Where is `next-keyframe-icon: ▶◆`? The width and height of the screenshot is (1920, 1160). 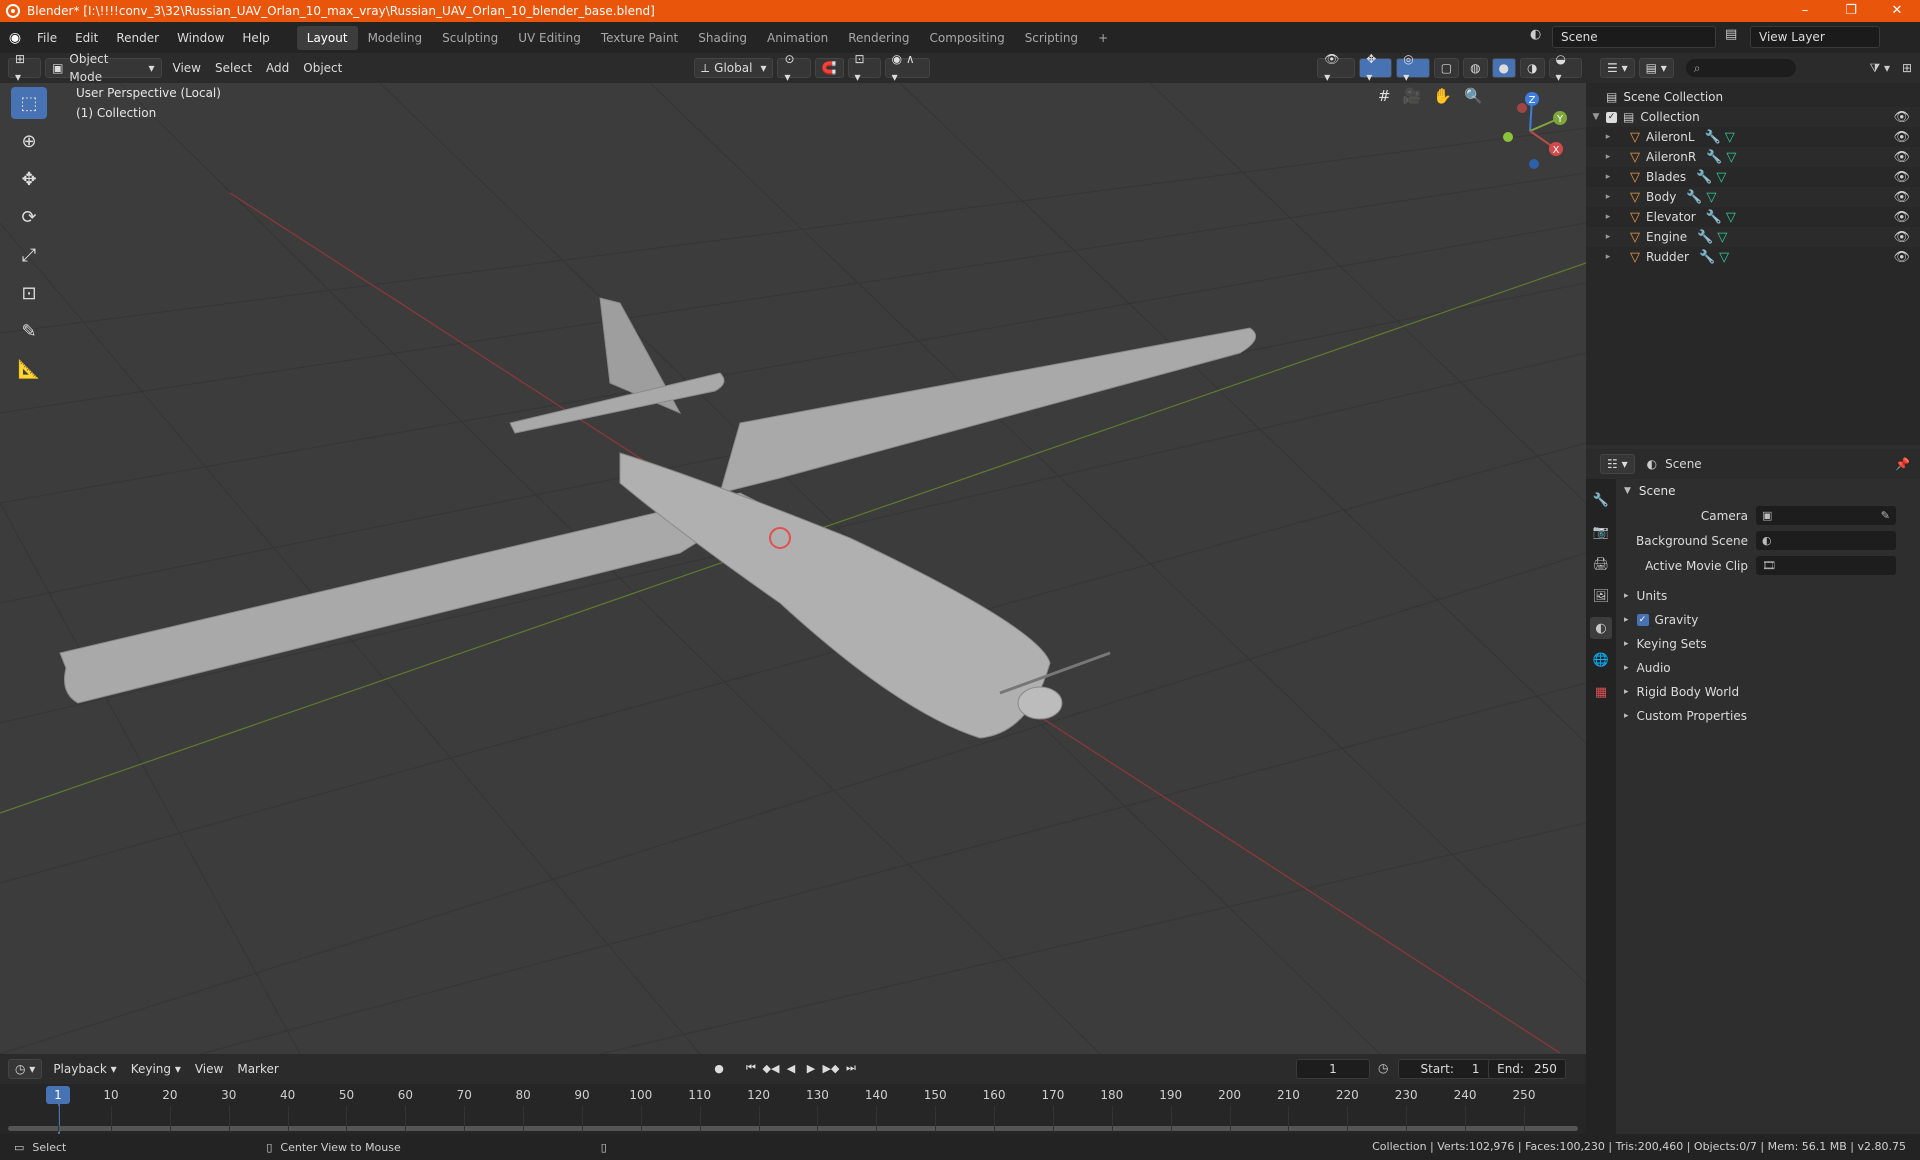
next-keyframe-icon: ▶◆ is located at coordinates (831, 1068).